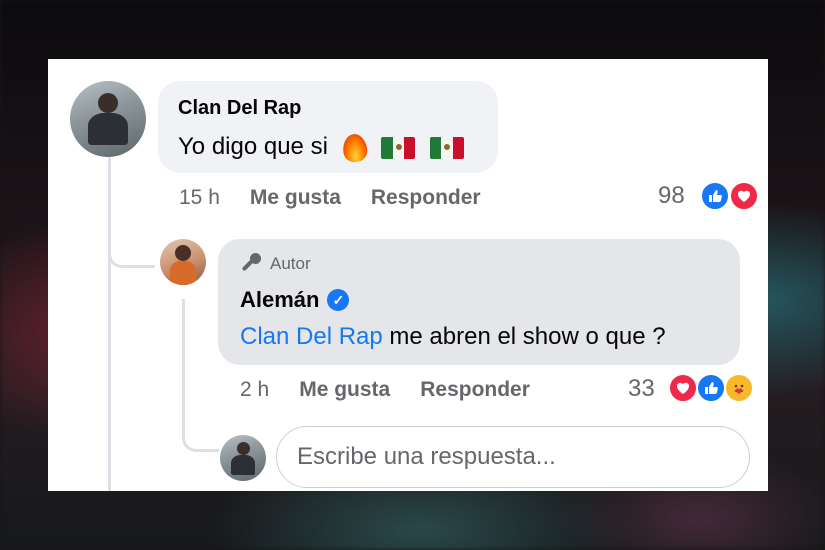  What do you see at coordinates (354, 147) in the screenshot?
I see `fire-emoji` at bounding box center [354, 147].